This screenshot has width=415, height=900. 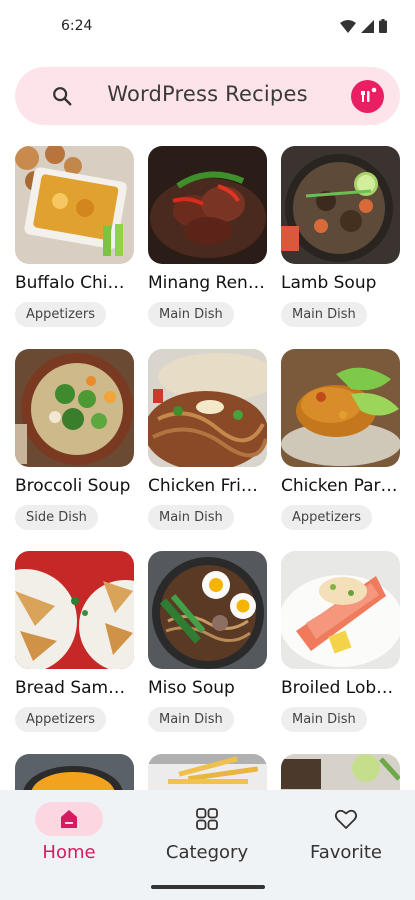 What do you see at coordinates (207, 28) in the screenshot?
I see `status-bar: 6:24` at bounding box center [207, 28].